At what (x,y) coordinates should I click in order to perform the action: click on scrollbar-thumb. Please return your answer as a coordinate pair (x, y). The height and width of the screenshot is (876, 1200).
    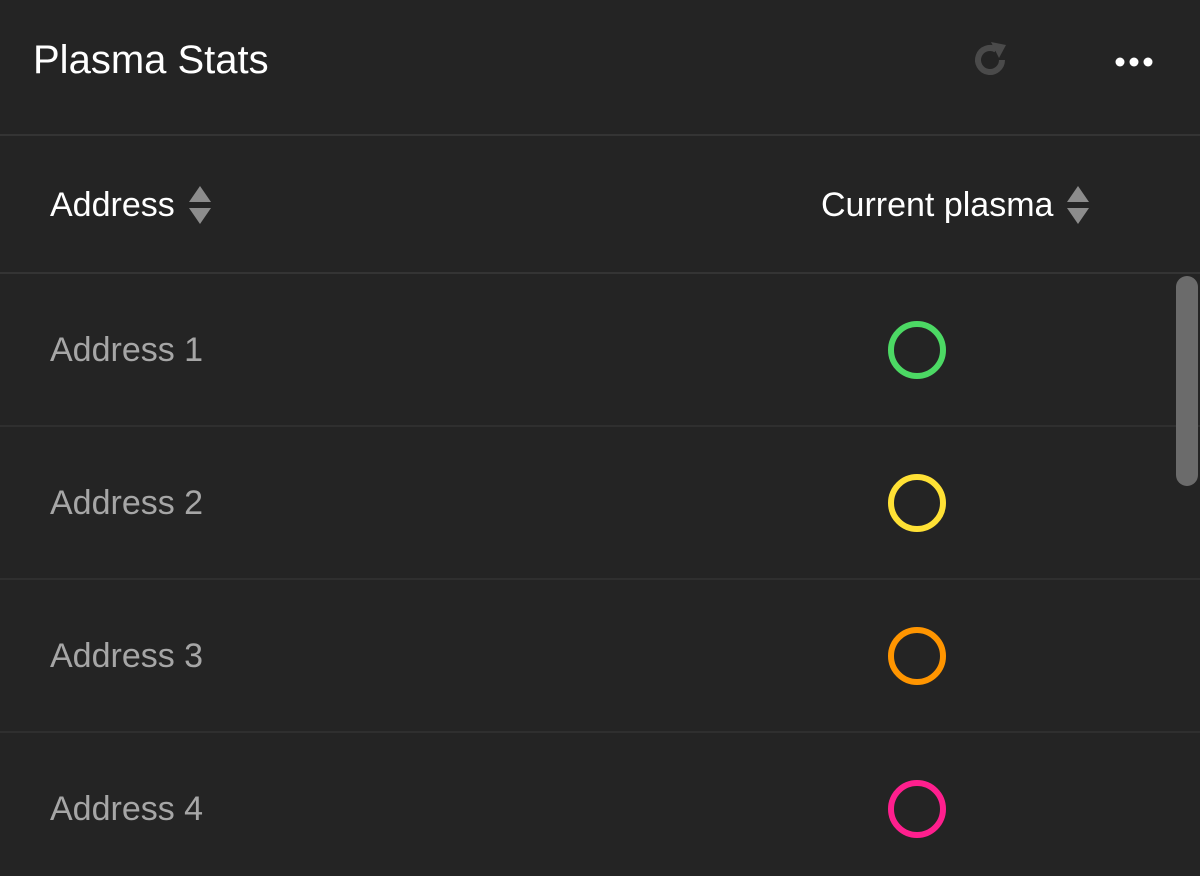
    Looking at the image, I should click on (1187, 381).